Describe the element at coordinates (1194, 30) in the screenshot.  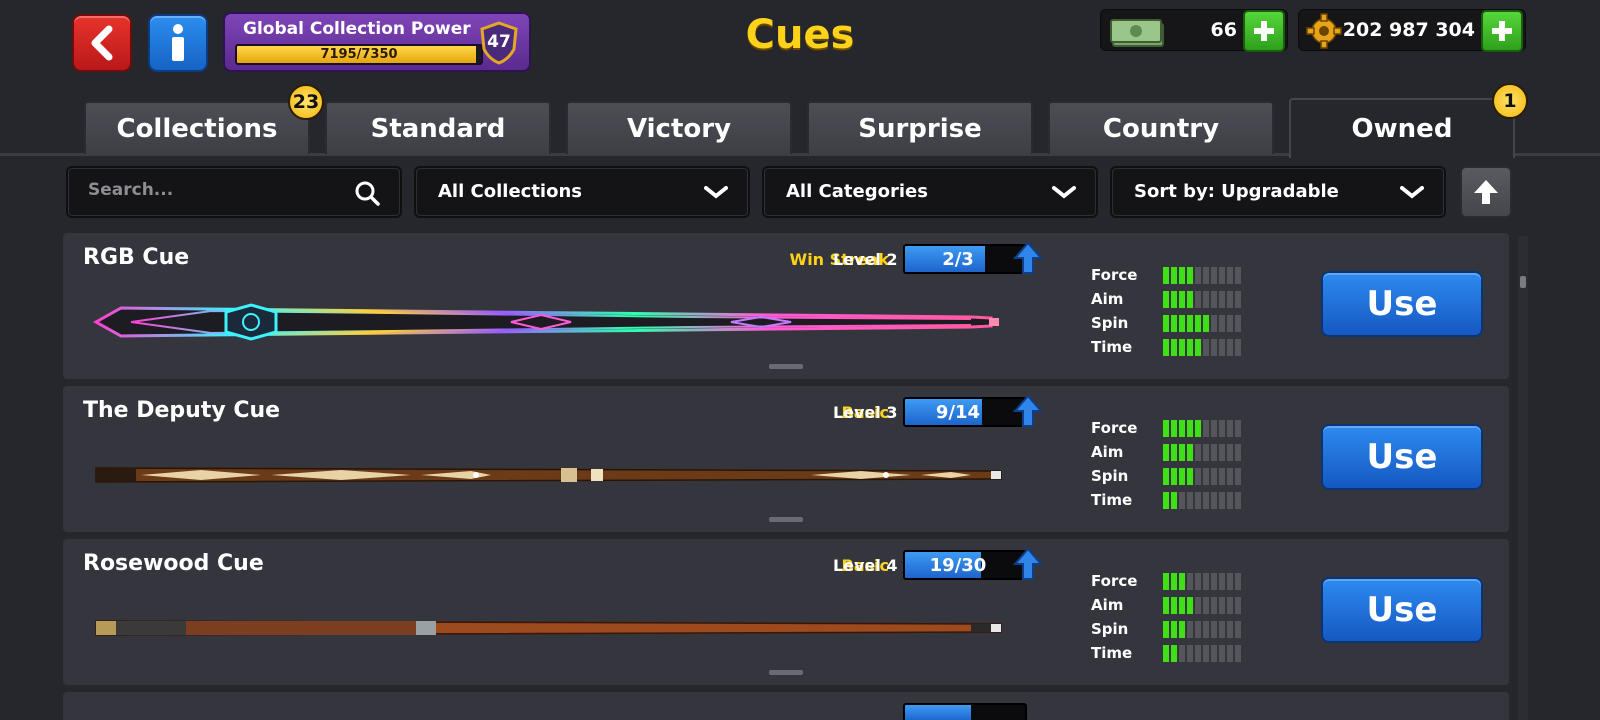
I see `cash-counter: 66` at that location.